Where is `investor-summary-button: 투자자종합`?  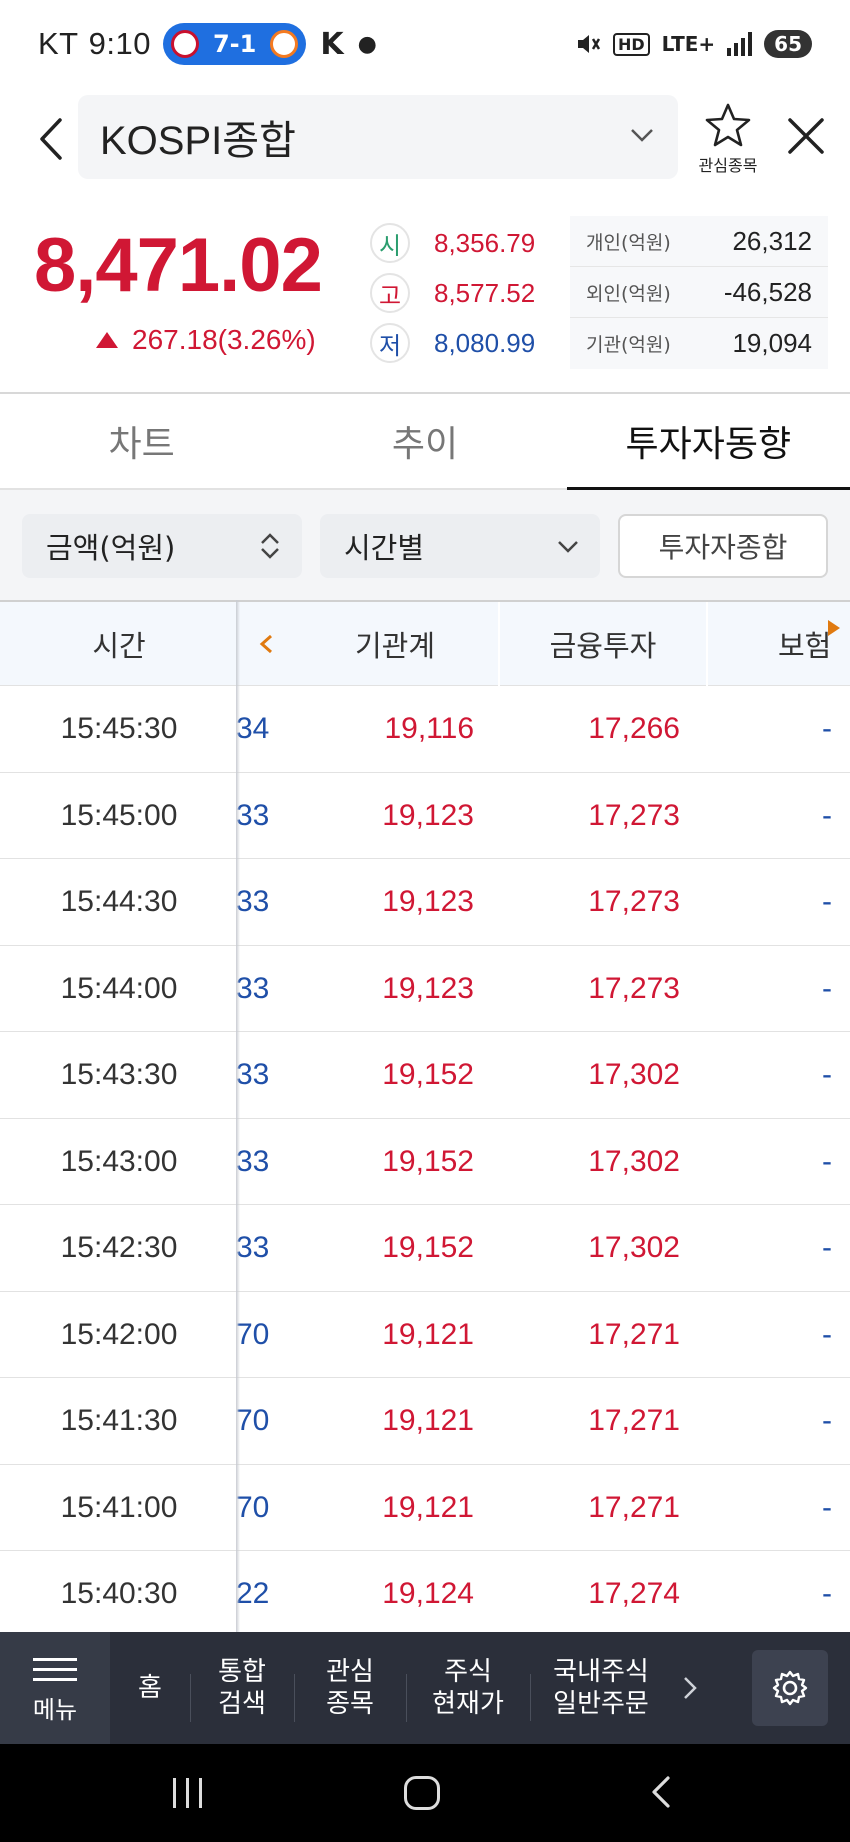 investor-summary-button: 투자자종합 is located at coordinates (723, 546).